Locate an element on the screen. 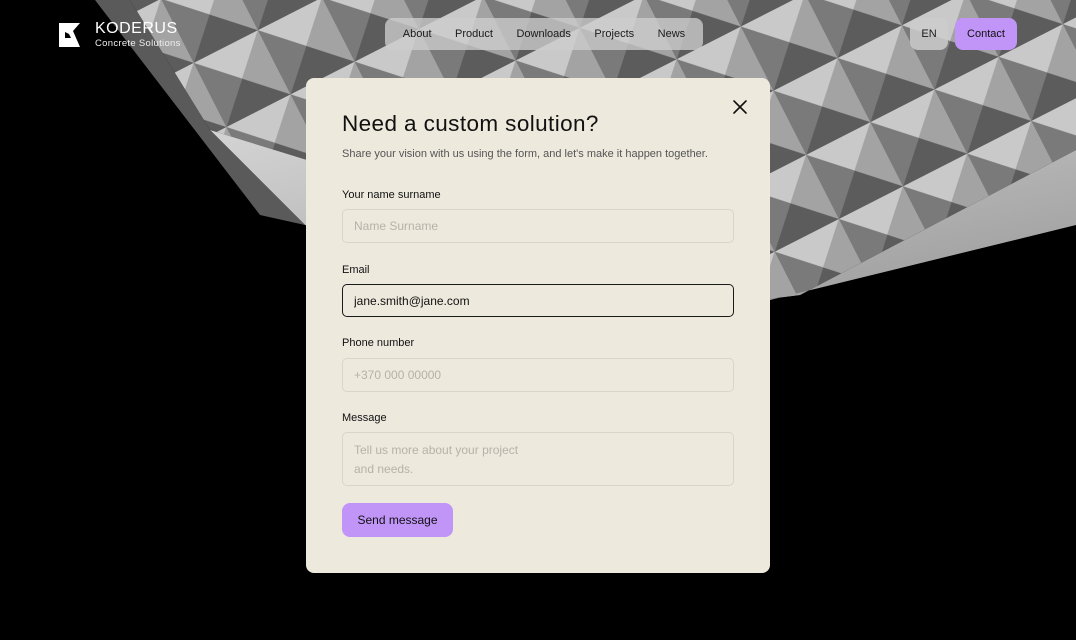 The height and width of the screenshot is (640, 1076). message-label: Message is located at coordinates (364, 418).